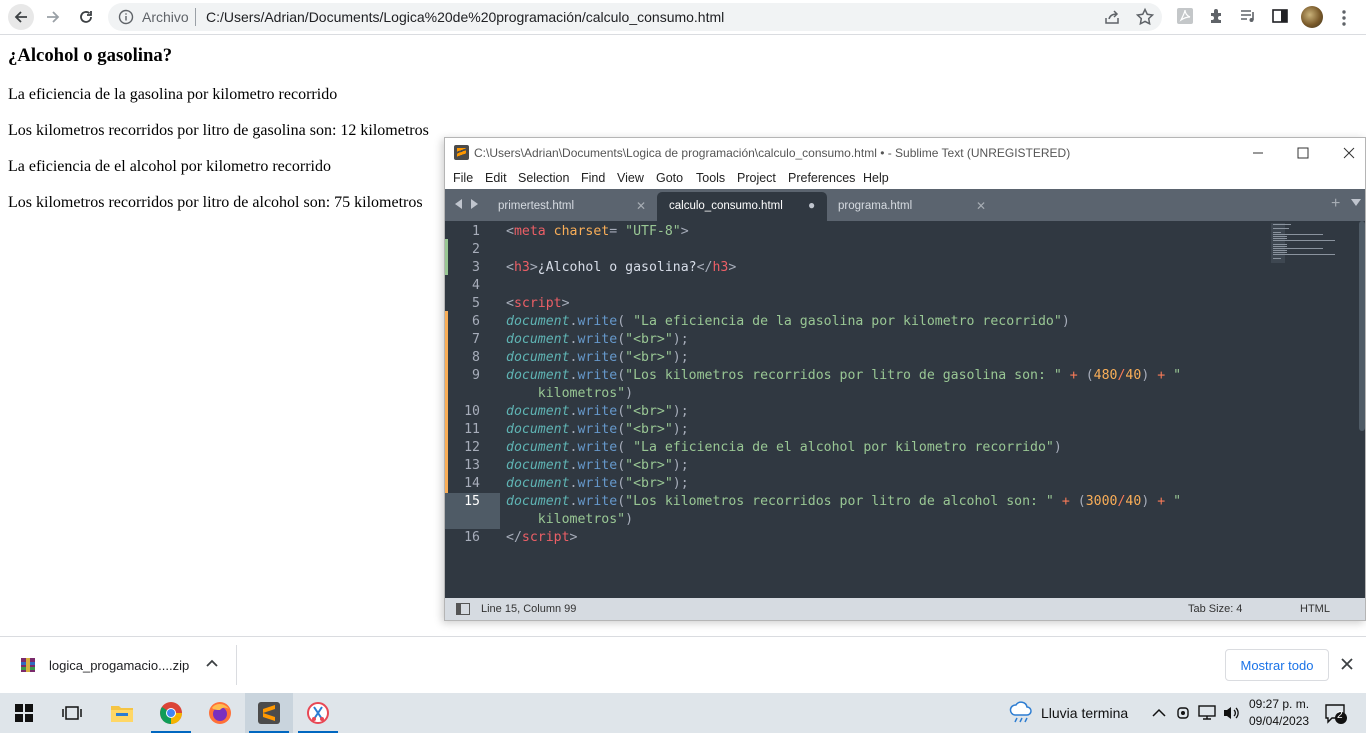  I want to click on menu-goto: Goto, so click(669, 178).